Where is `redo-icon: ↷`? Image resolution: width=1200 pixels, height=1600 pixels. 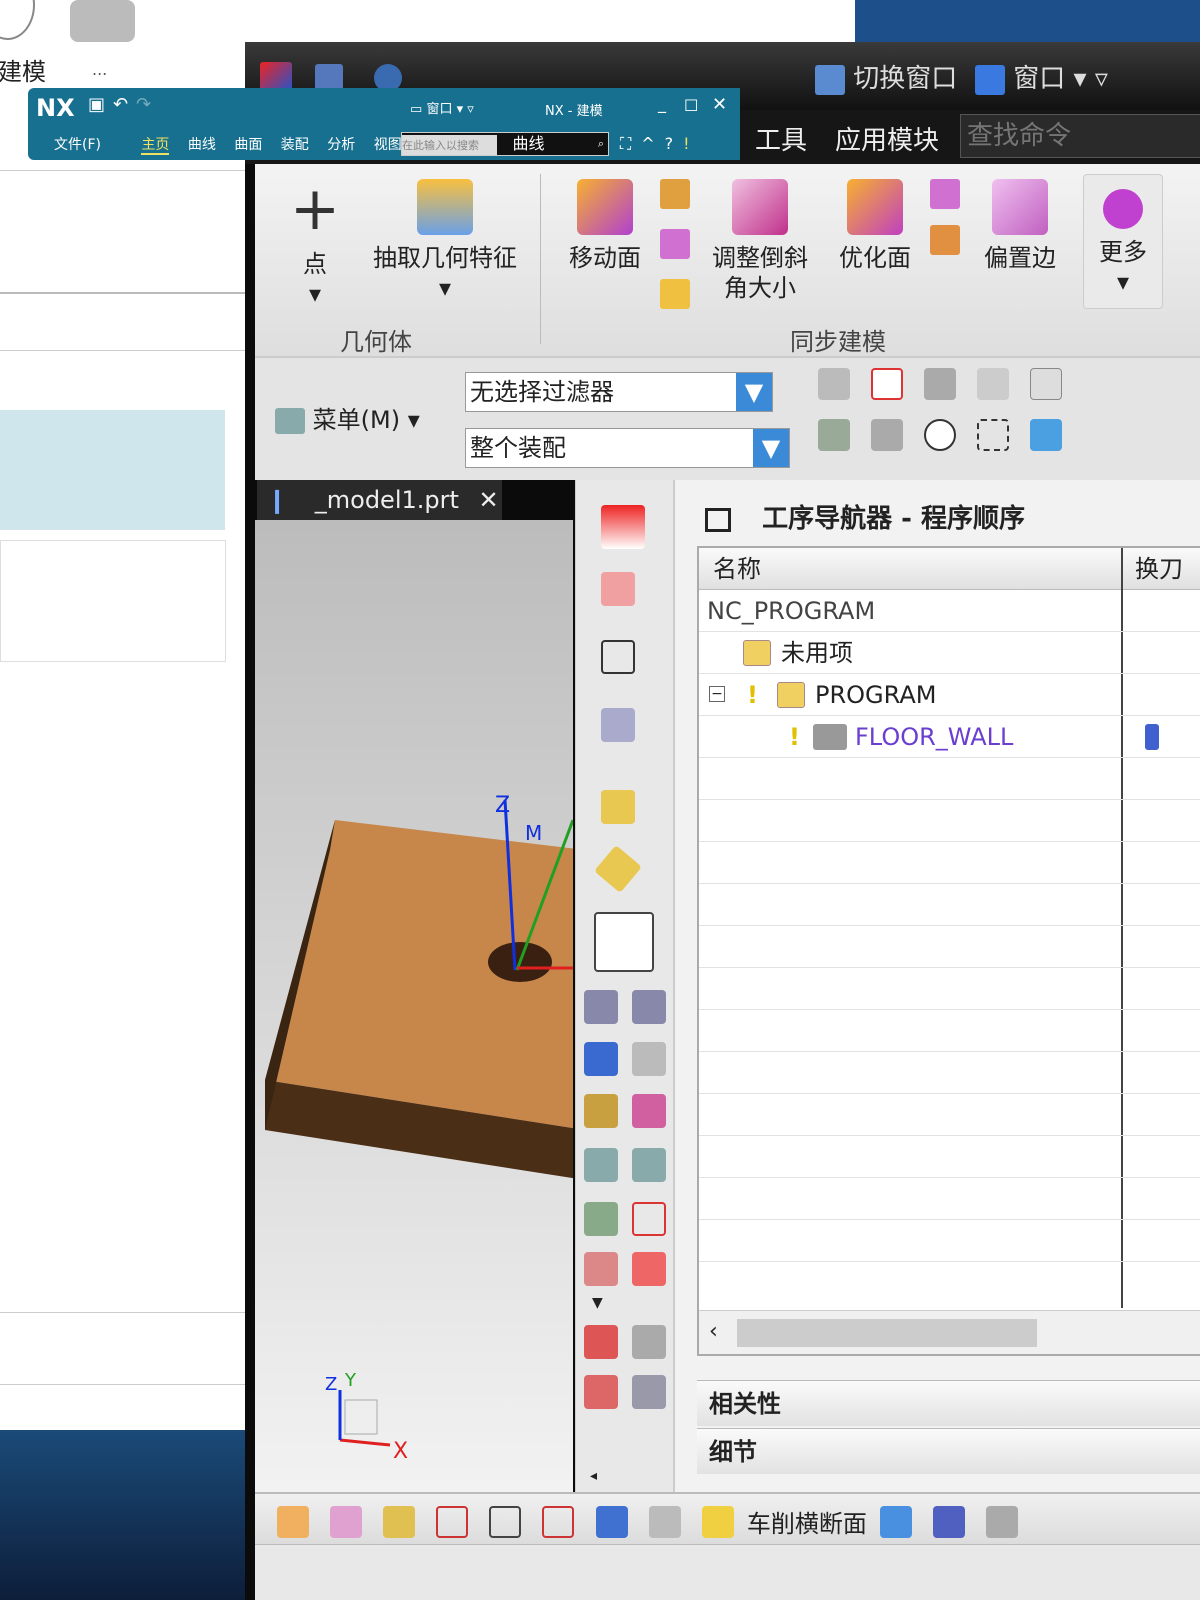
redo-icon: ↷ is located at coordinates (147, 104).